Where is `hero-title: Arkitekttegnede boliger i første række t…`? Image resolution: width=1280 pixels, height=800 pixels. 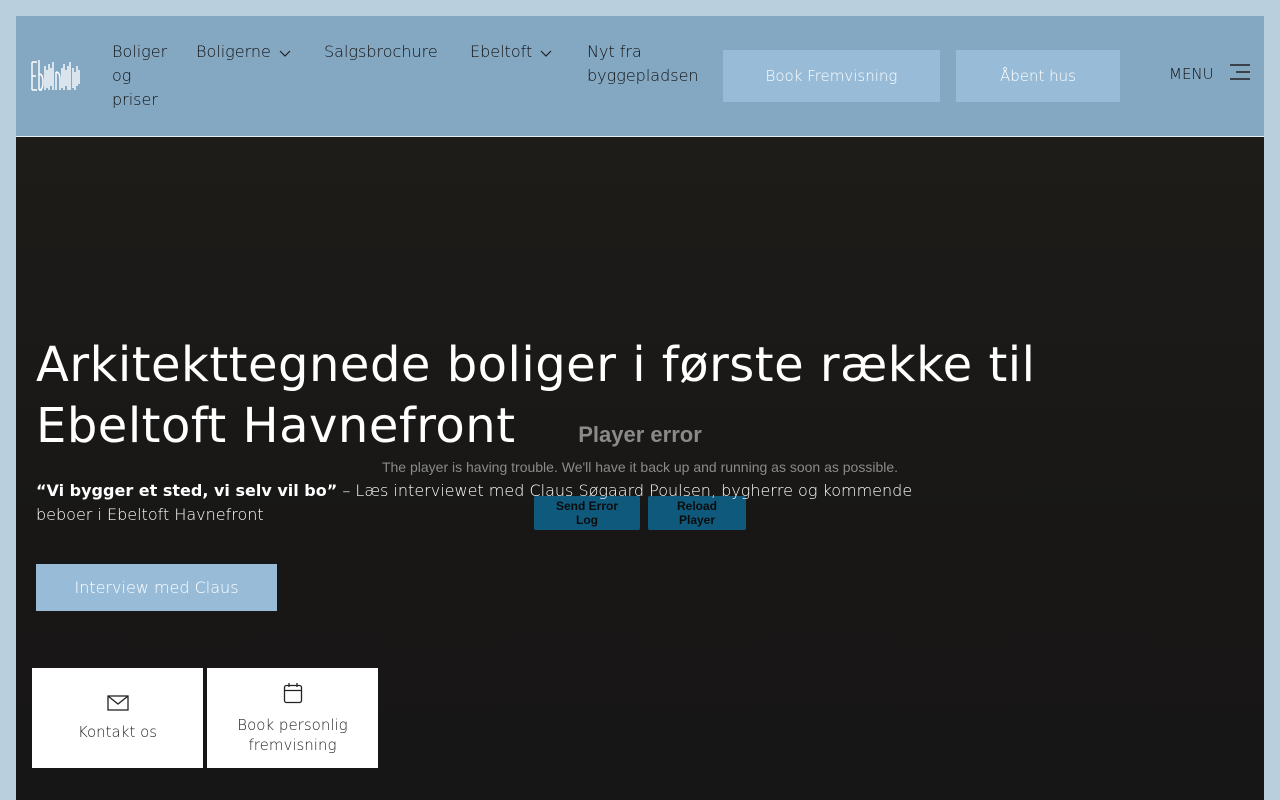
hero-title: Arkitekttegnede boliger i første række t… is located at coordinates (536, 396).